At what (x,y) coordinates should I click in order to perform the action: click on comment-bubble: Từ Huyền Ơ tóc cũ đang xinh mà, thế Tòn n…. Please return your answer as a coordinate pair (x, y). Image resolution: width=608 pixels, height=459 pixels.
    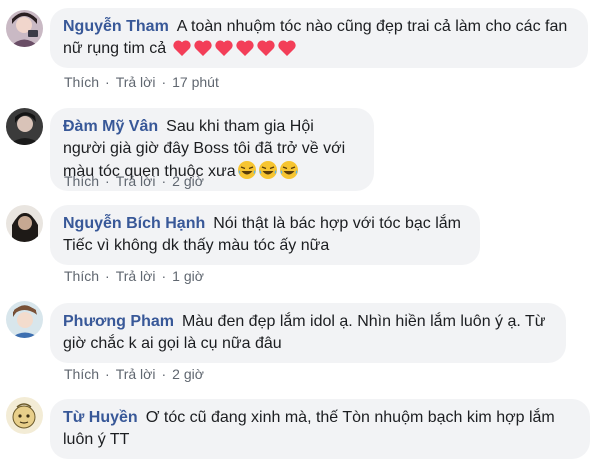
    Looking at the image, I should click on (320, 429).